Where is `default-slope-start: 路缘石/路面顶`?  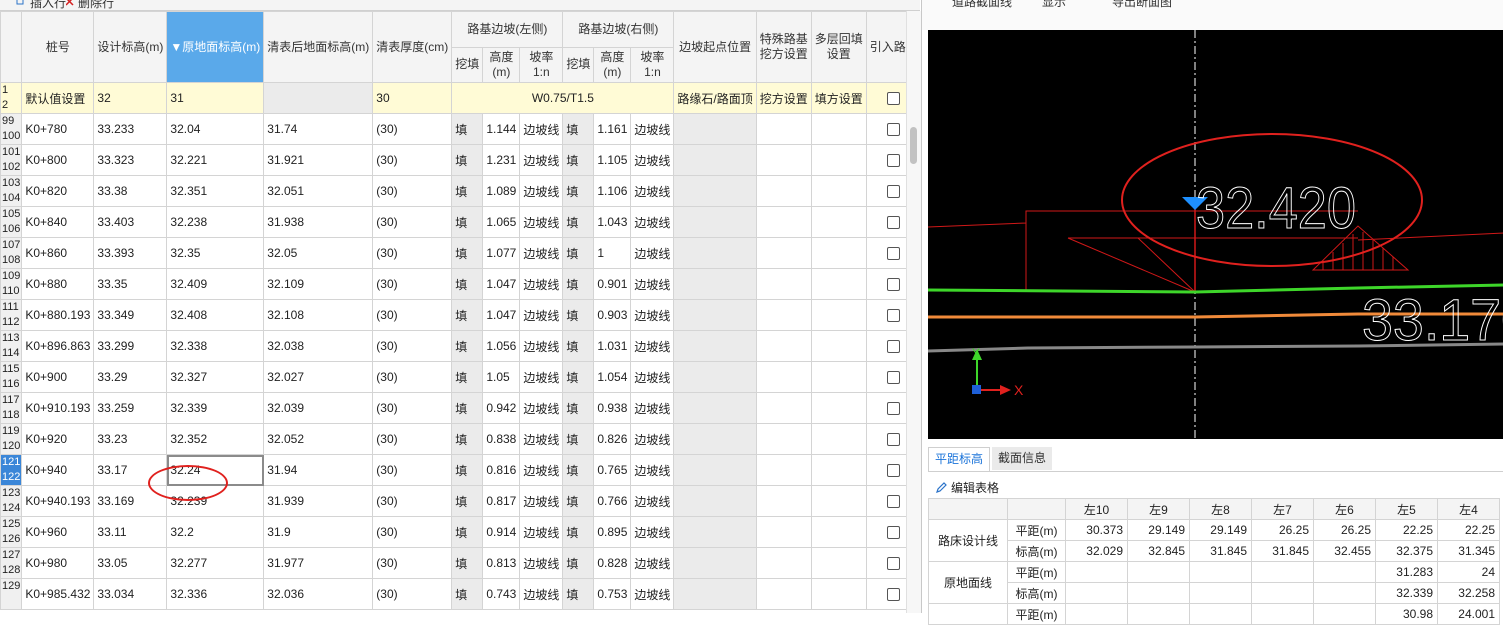 default-slope-start: 路缘石/路面顶 is located at coordinates (715, 98).